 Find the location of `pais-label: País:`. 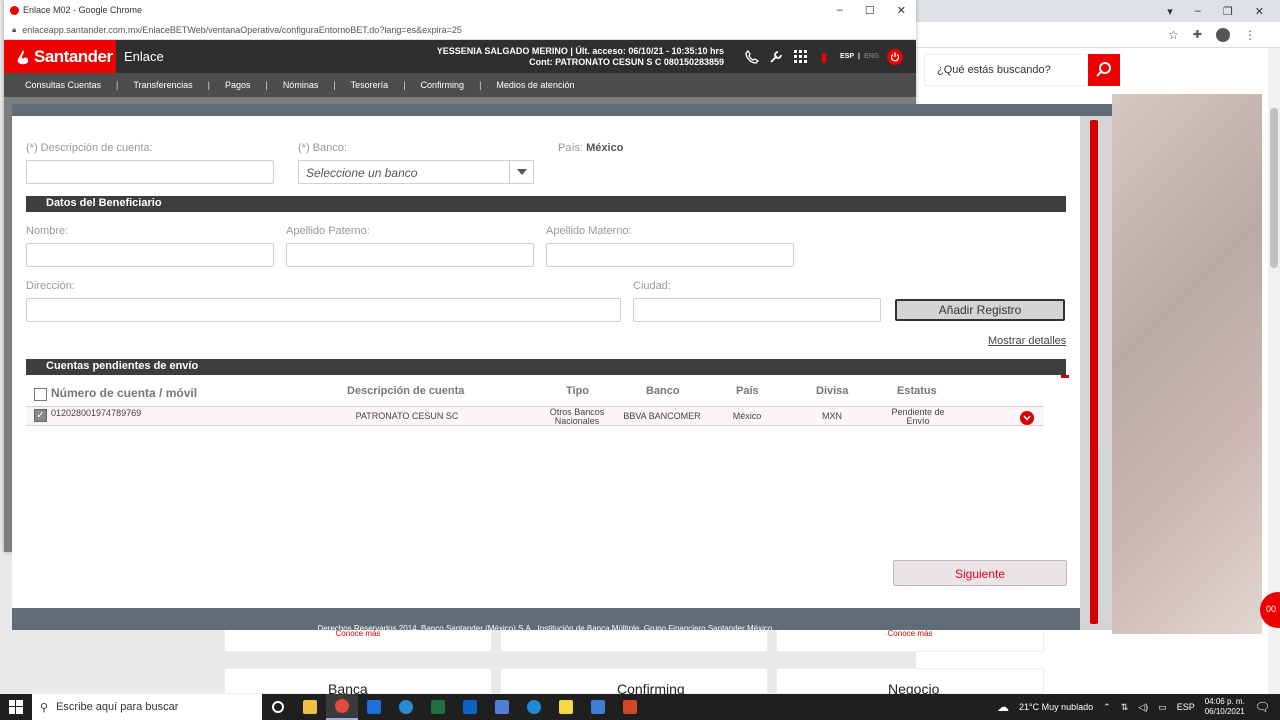

pais-label: País: is located at coordinates (571, 148).